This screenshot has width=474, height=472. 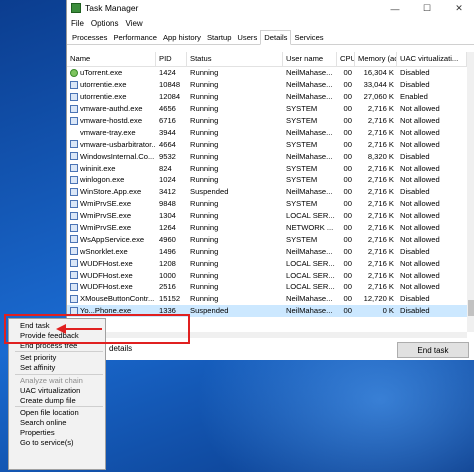 What do you see at coordinates (76, 8) in the screenshot?
I see `task-manager-icon` at bounding box center [76, 8].